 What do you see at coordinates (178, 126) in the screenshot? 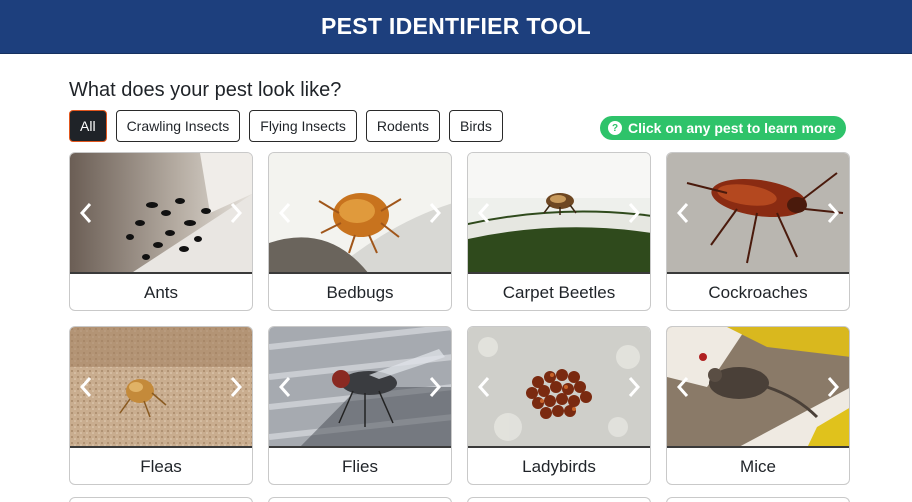
I see `filter-crawling-insects-button: Crawling Insects` at bounding box center [178, 126].